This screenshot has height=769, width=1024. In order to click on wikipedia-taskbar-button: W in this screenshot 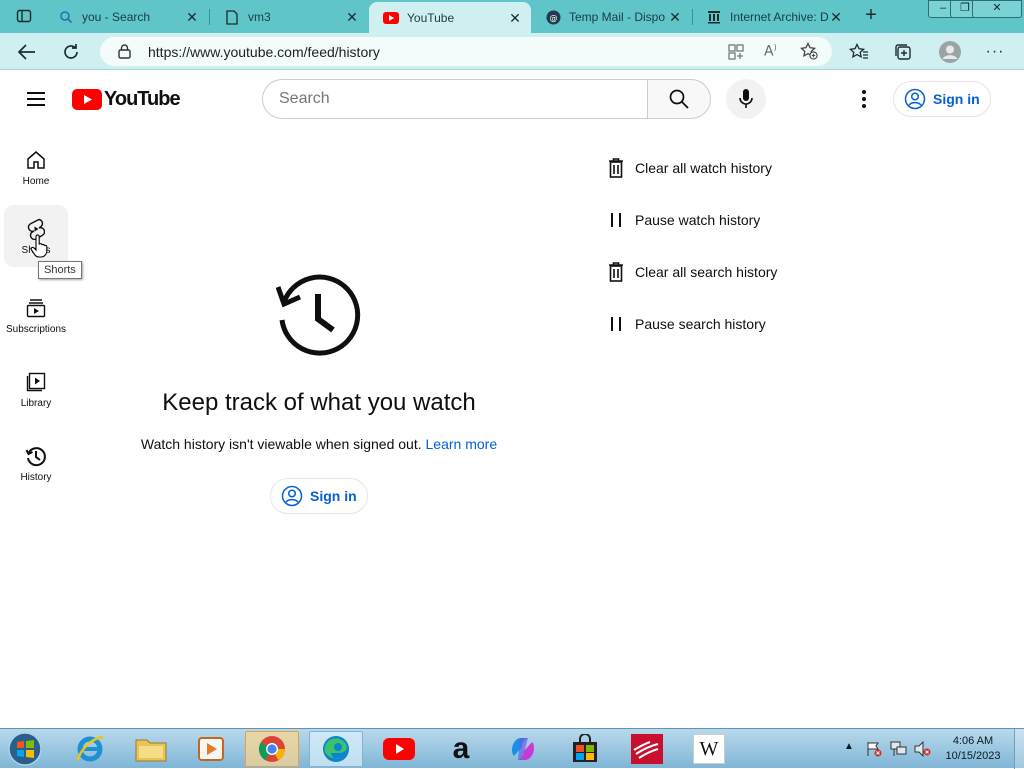, I will do `click(709, 749)`.